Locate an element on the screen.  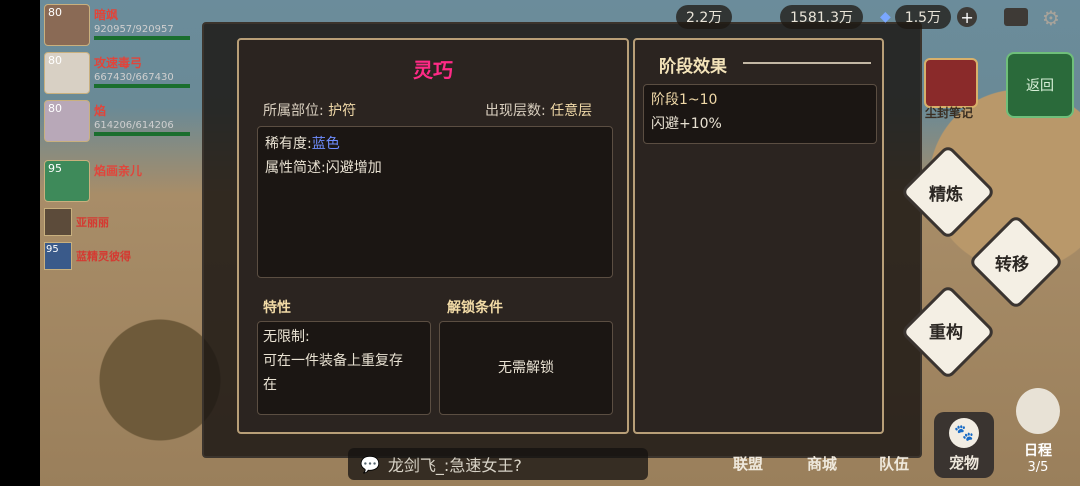
party-member: 80 暗飒 920957/920957 is located at coordinates (119, 25).